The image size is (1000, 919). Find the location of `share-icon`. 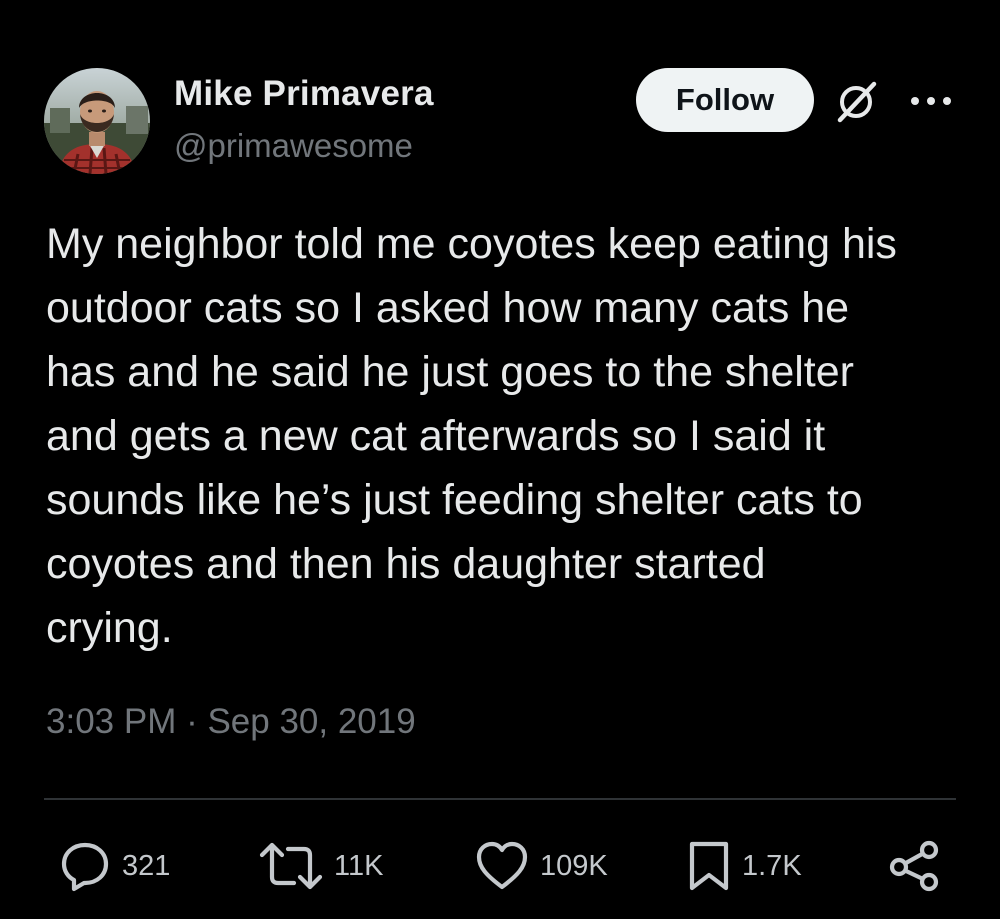

share-icon is located at coordinates (914, 866).